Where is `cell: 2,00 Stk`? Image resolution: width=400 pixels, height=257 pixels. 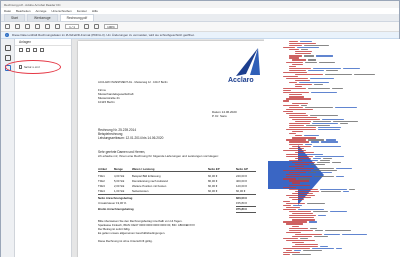
cell: 2,00 Stk is located at coordinates (119, 186).